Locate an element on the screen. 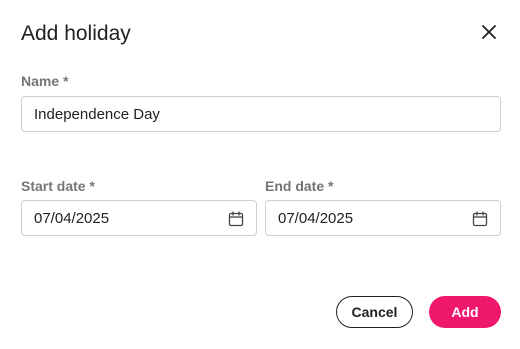  end-date-label: End date * is located at coordinates (299, 186).